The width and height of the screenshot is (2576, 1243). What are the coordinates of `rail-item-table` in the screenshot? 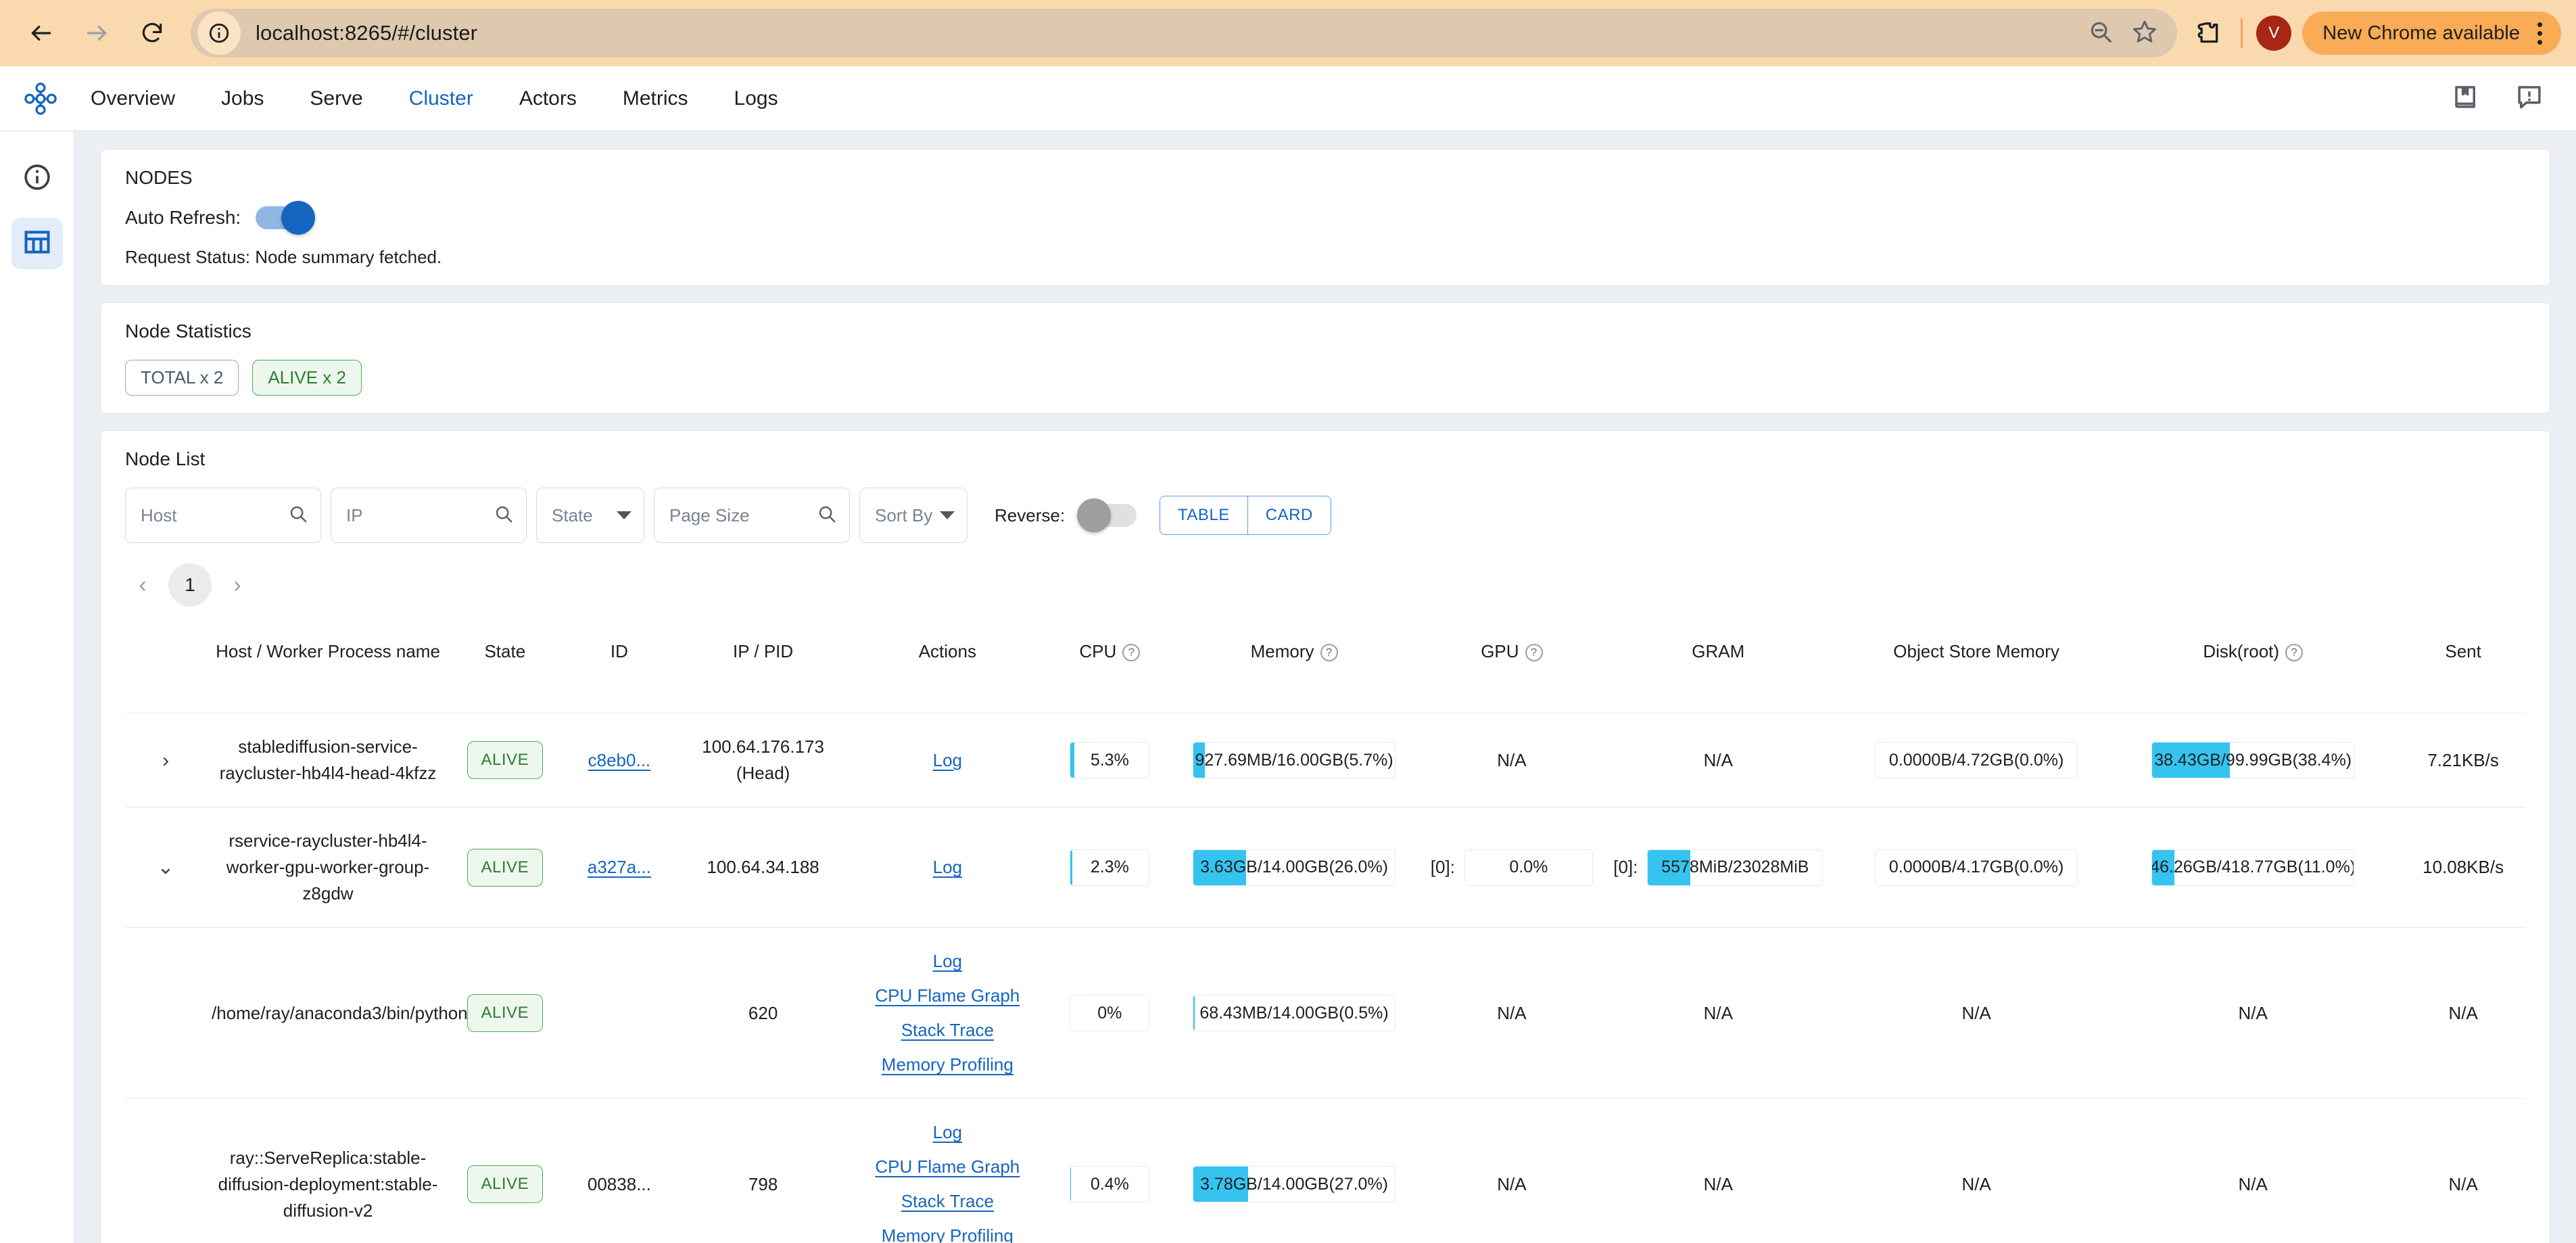 It's located at (37, 244).